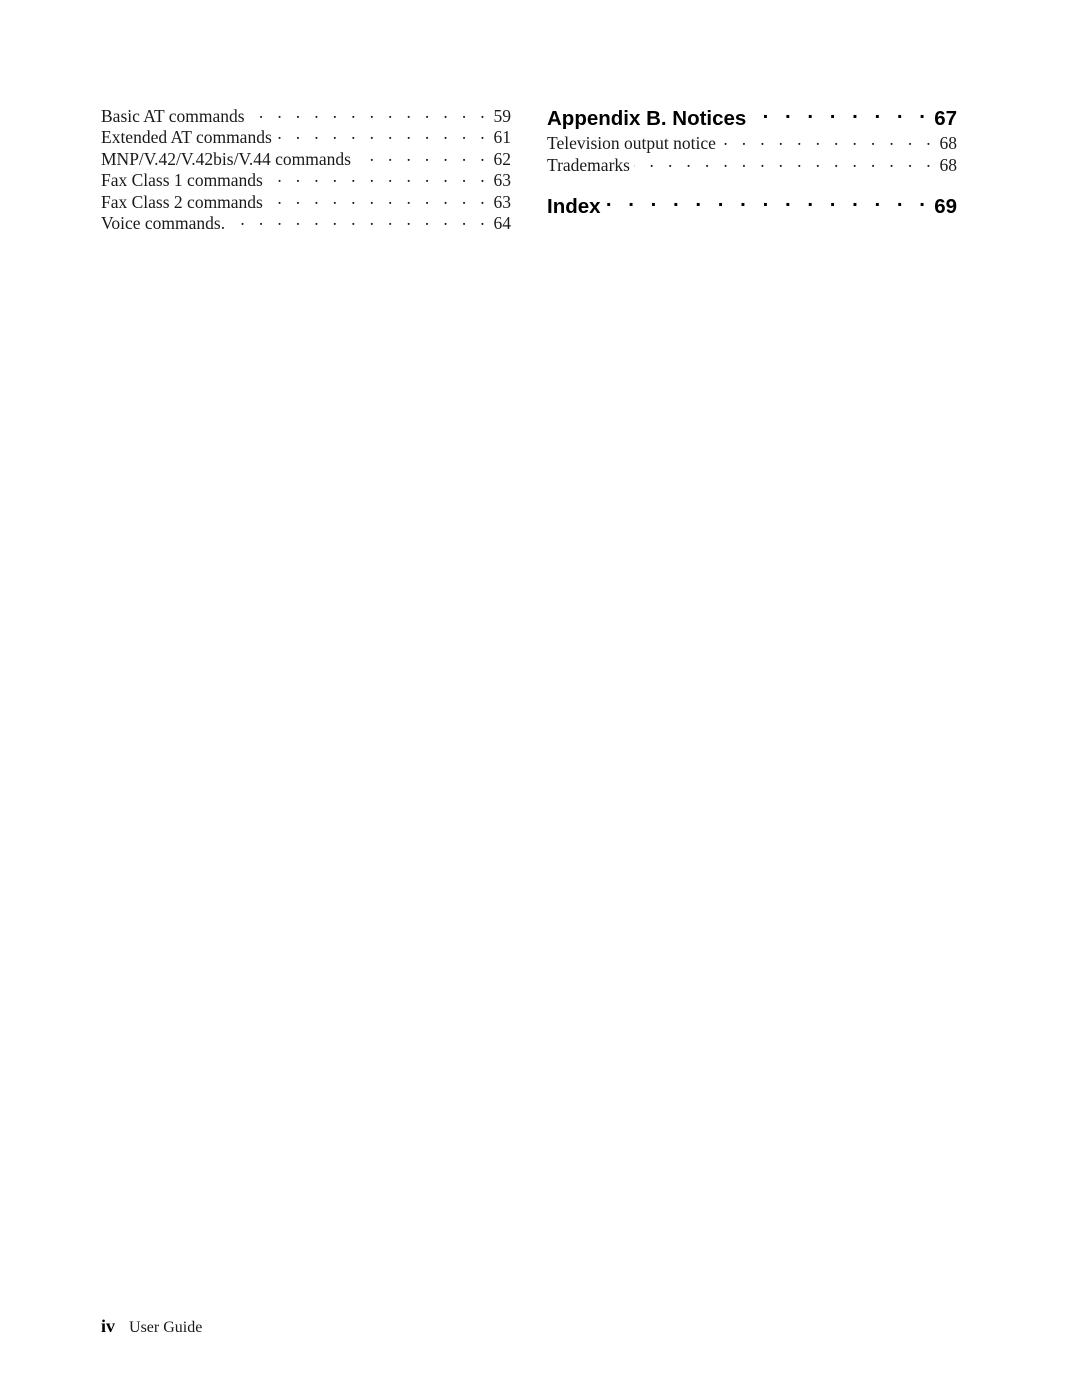 The height and width of the screenshot is (1397, 1080). What do you see at coordinates (186, 137) in the screenshot?
I see `toc-entry-title: Extended AT commands` at bounding box center [186, 137].